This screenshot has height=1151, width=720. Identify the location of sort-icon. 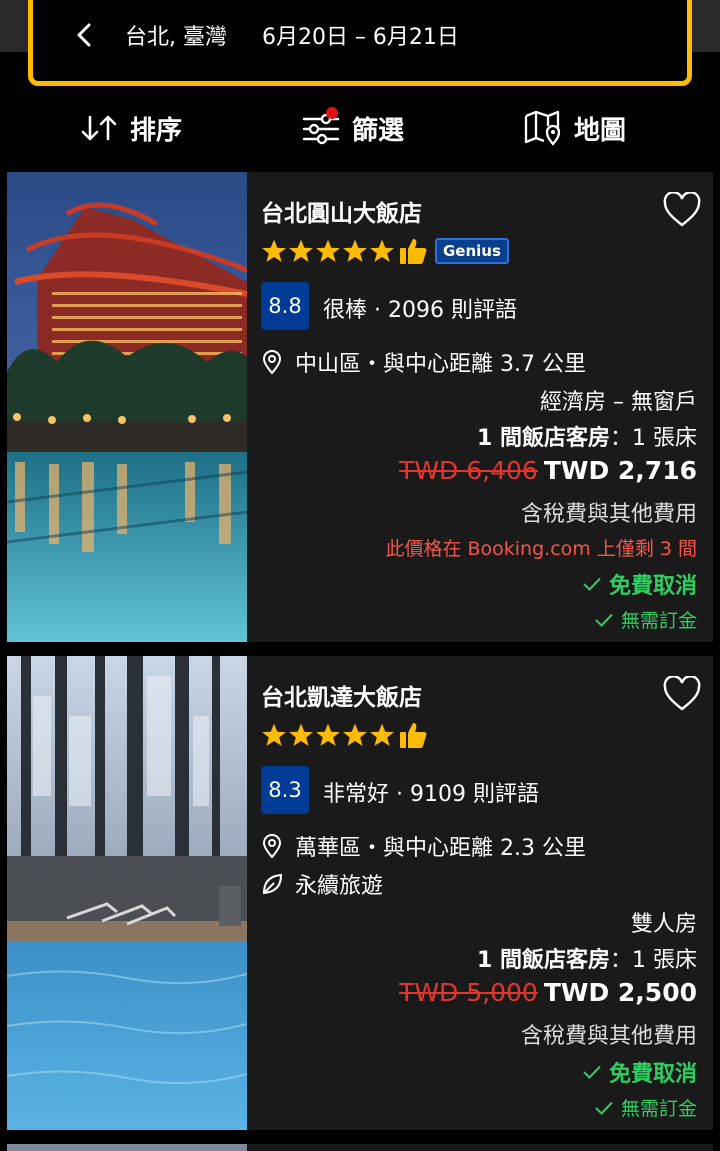
(99, 128).